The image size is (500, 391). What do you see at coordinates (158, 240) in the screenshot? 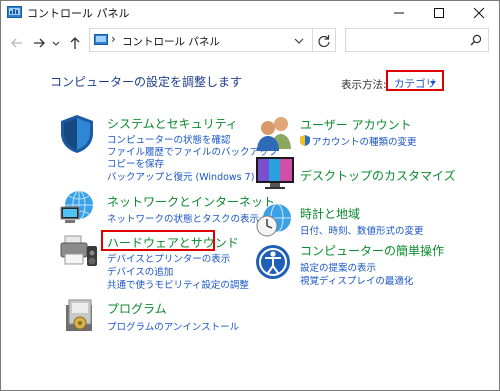
I see `hardware-sound-highlight` at bounding box center [158, 240].